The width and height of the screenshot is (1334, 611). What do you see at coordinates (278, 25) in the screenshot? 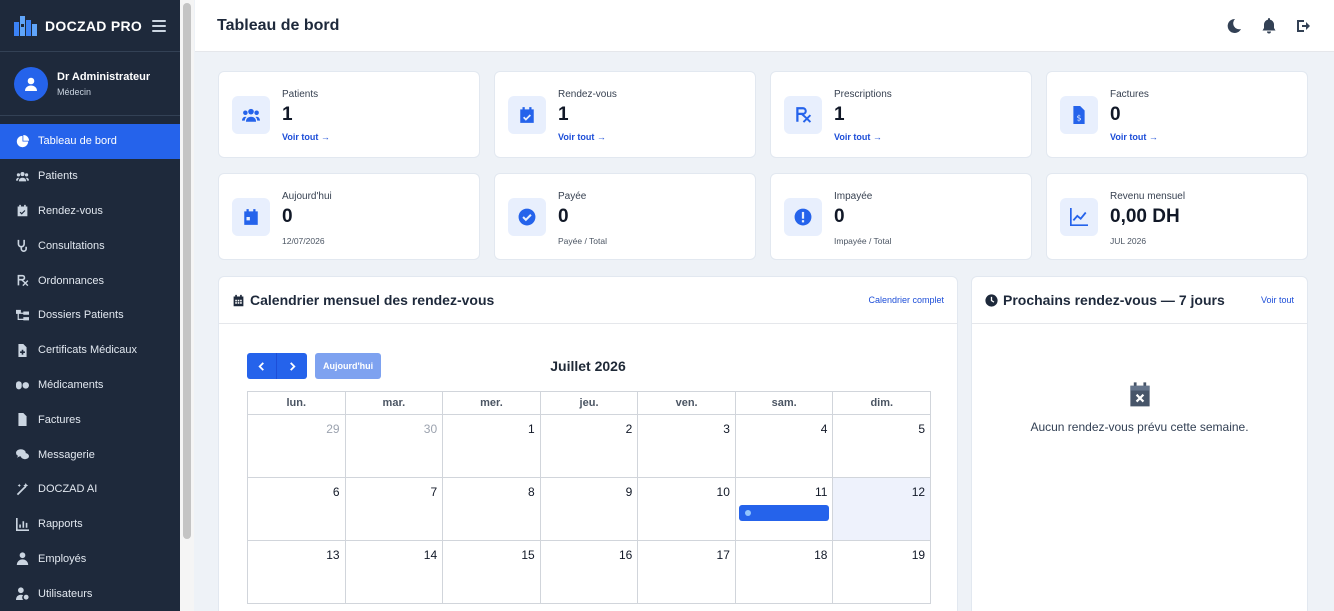
I see `page-title: Tableau de bord` at bounding box center [278, 25].